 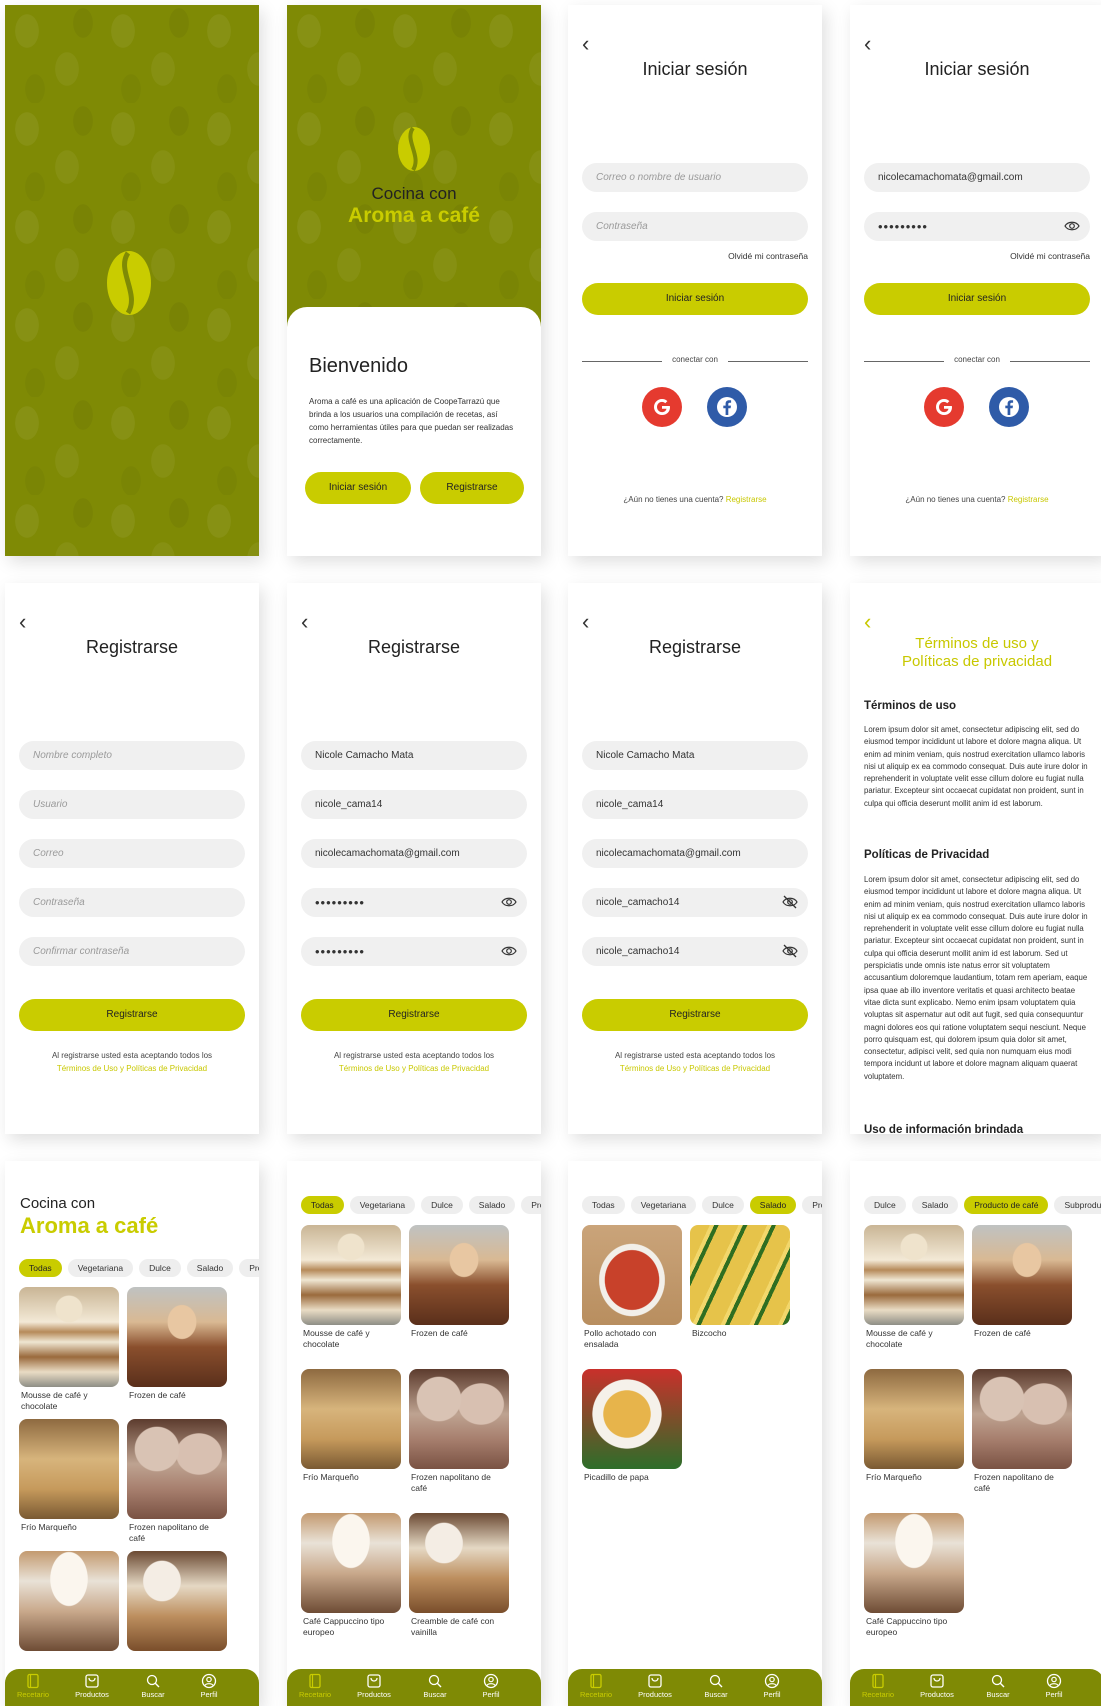 I want to click on forgot-password-link: Olvidé mi contraseña, so click(x=1050, y=256).